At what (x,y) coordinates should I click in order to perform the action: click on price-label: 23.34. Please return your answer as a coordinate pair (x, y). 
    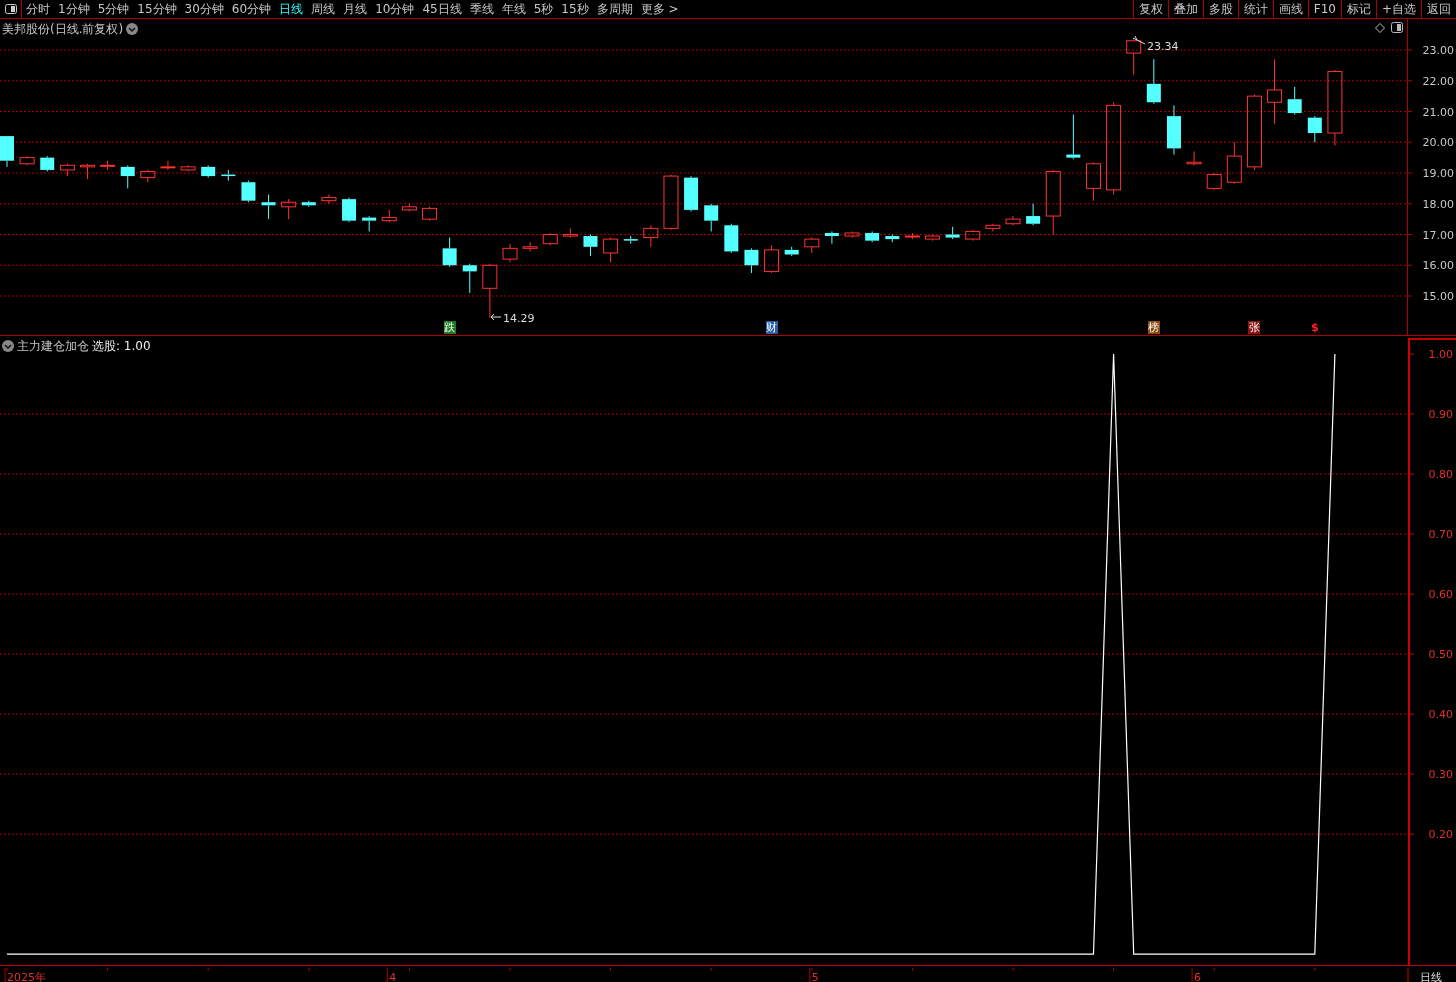
    Looking at the image, I should click on (1163, 46).